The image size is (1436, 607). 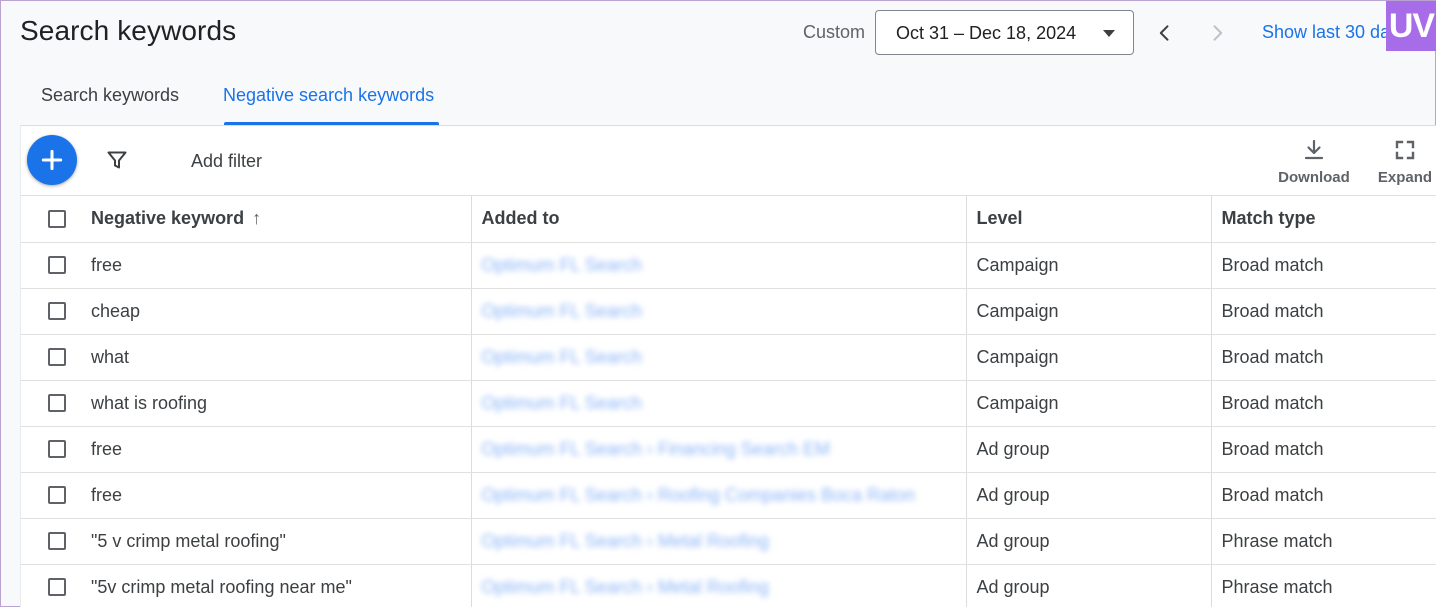 What do you see at coordinates (1404, 162) in the screenshot?
I see `expand-button: Expand` at bounding box center [1404, 162].